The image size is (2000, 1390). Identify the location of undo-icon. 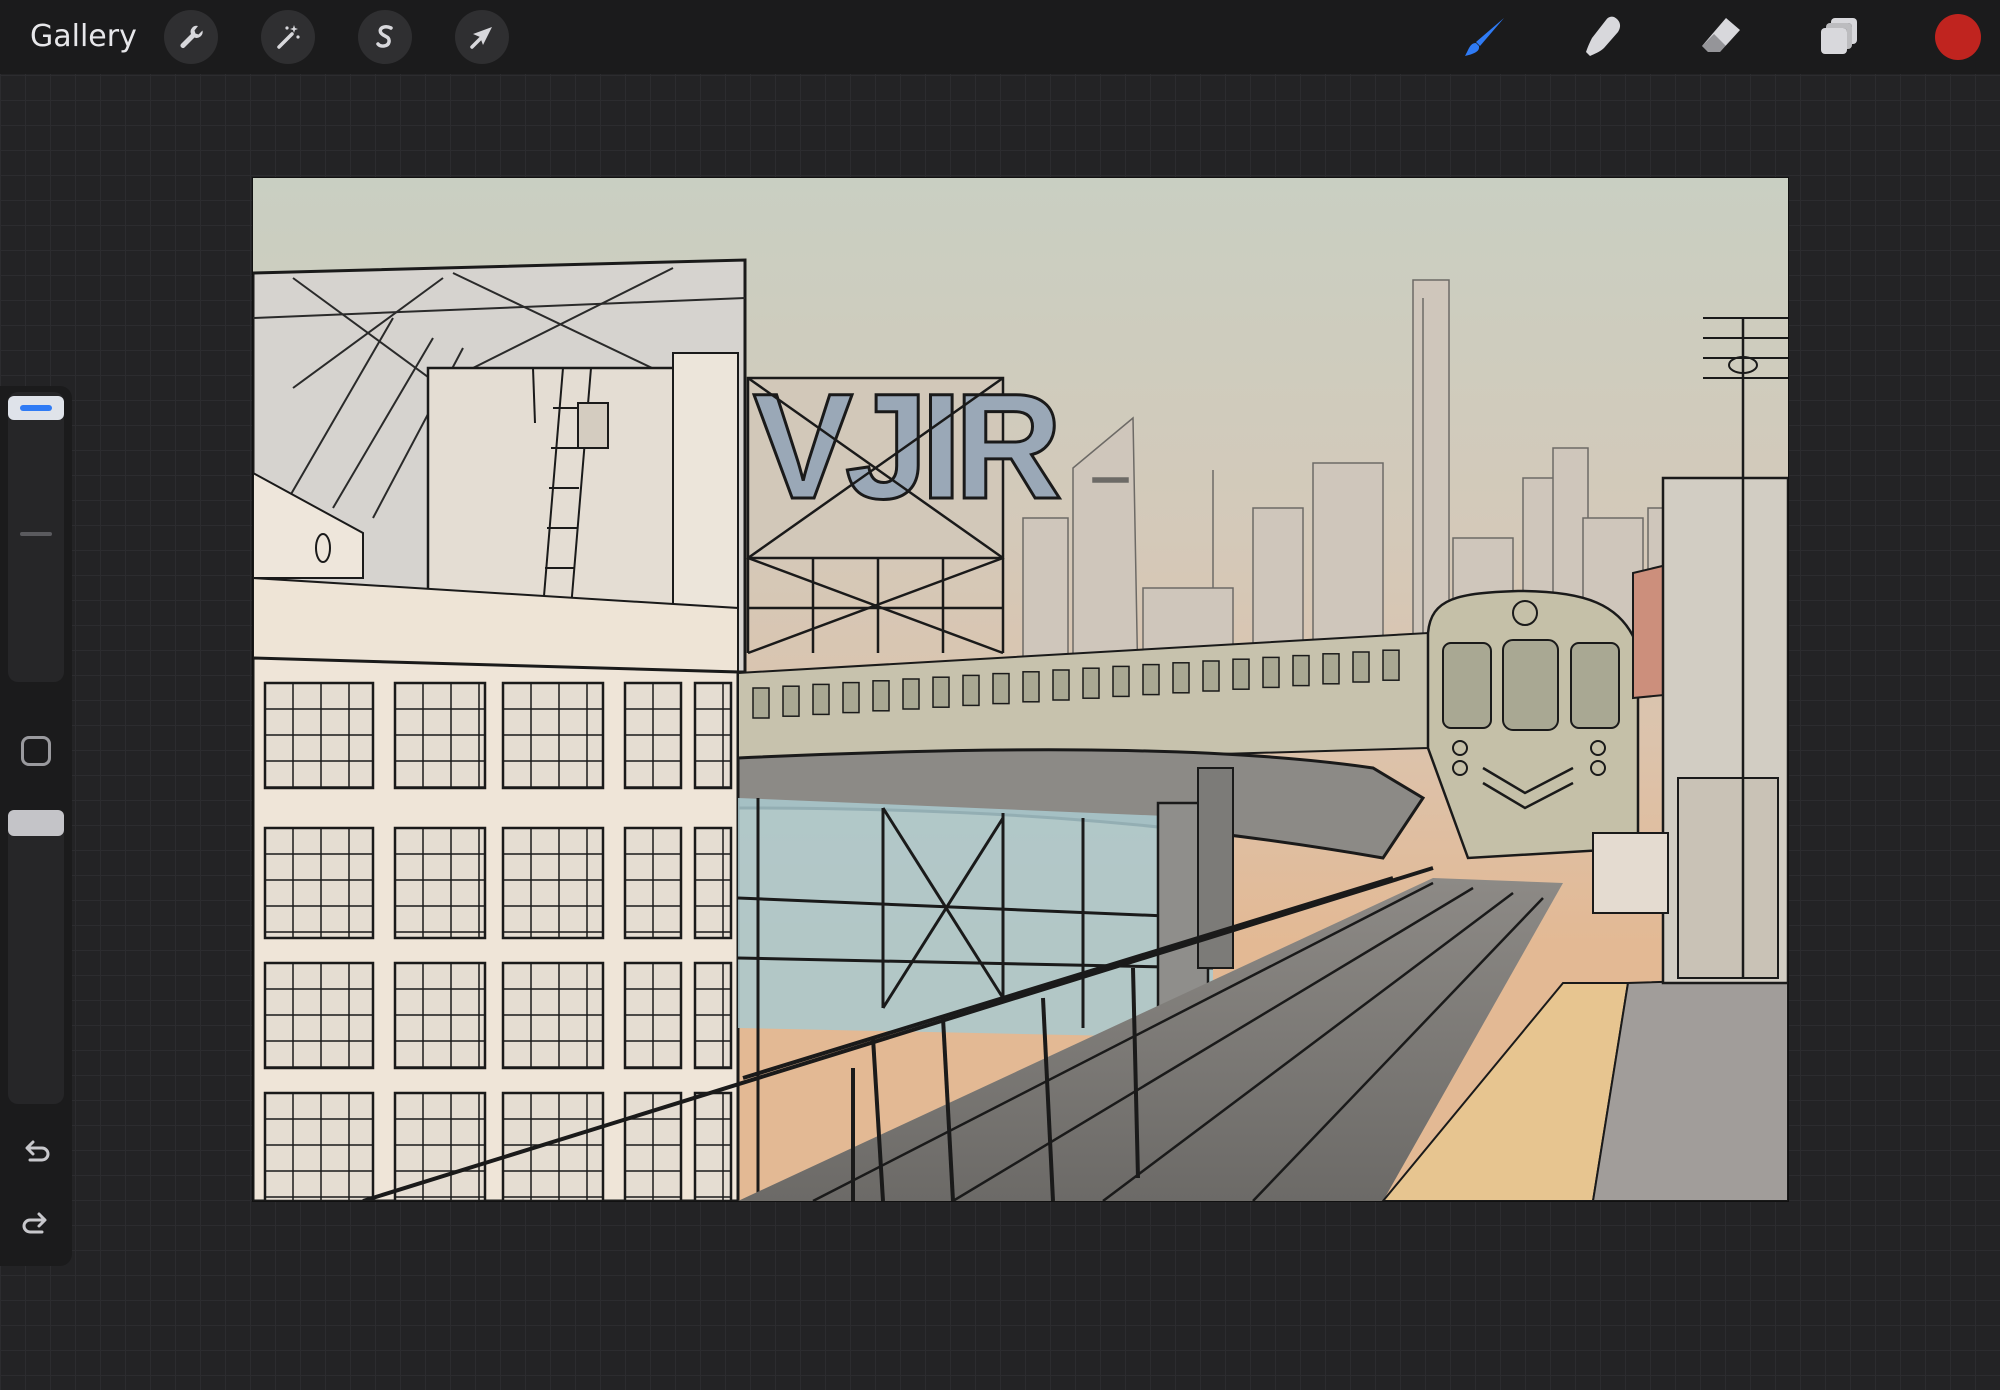
(37, 1151).